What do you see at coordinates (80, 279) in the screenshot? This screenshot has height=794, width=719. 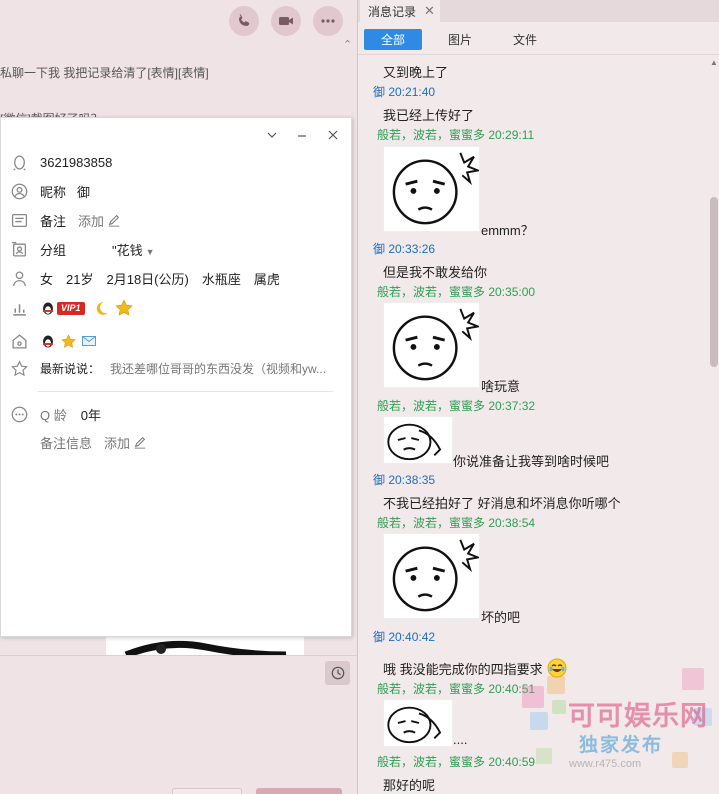 I see `age: 21岁` at bounding box center [80, 279].